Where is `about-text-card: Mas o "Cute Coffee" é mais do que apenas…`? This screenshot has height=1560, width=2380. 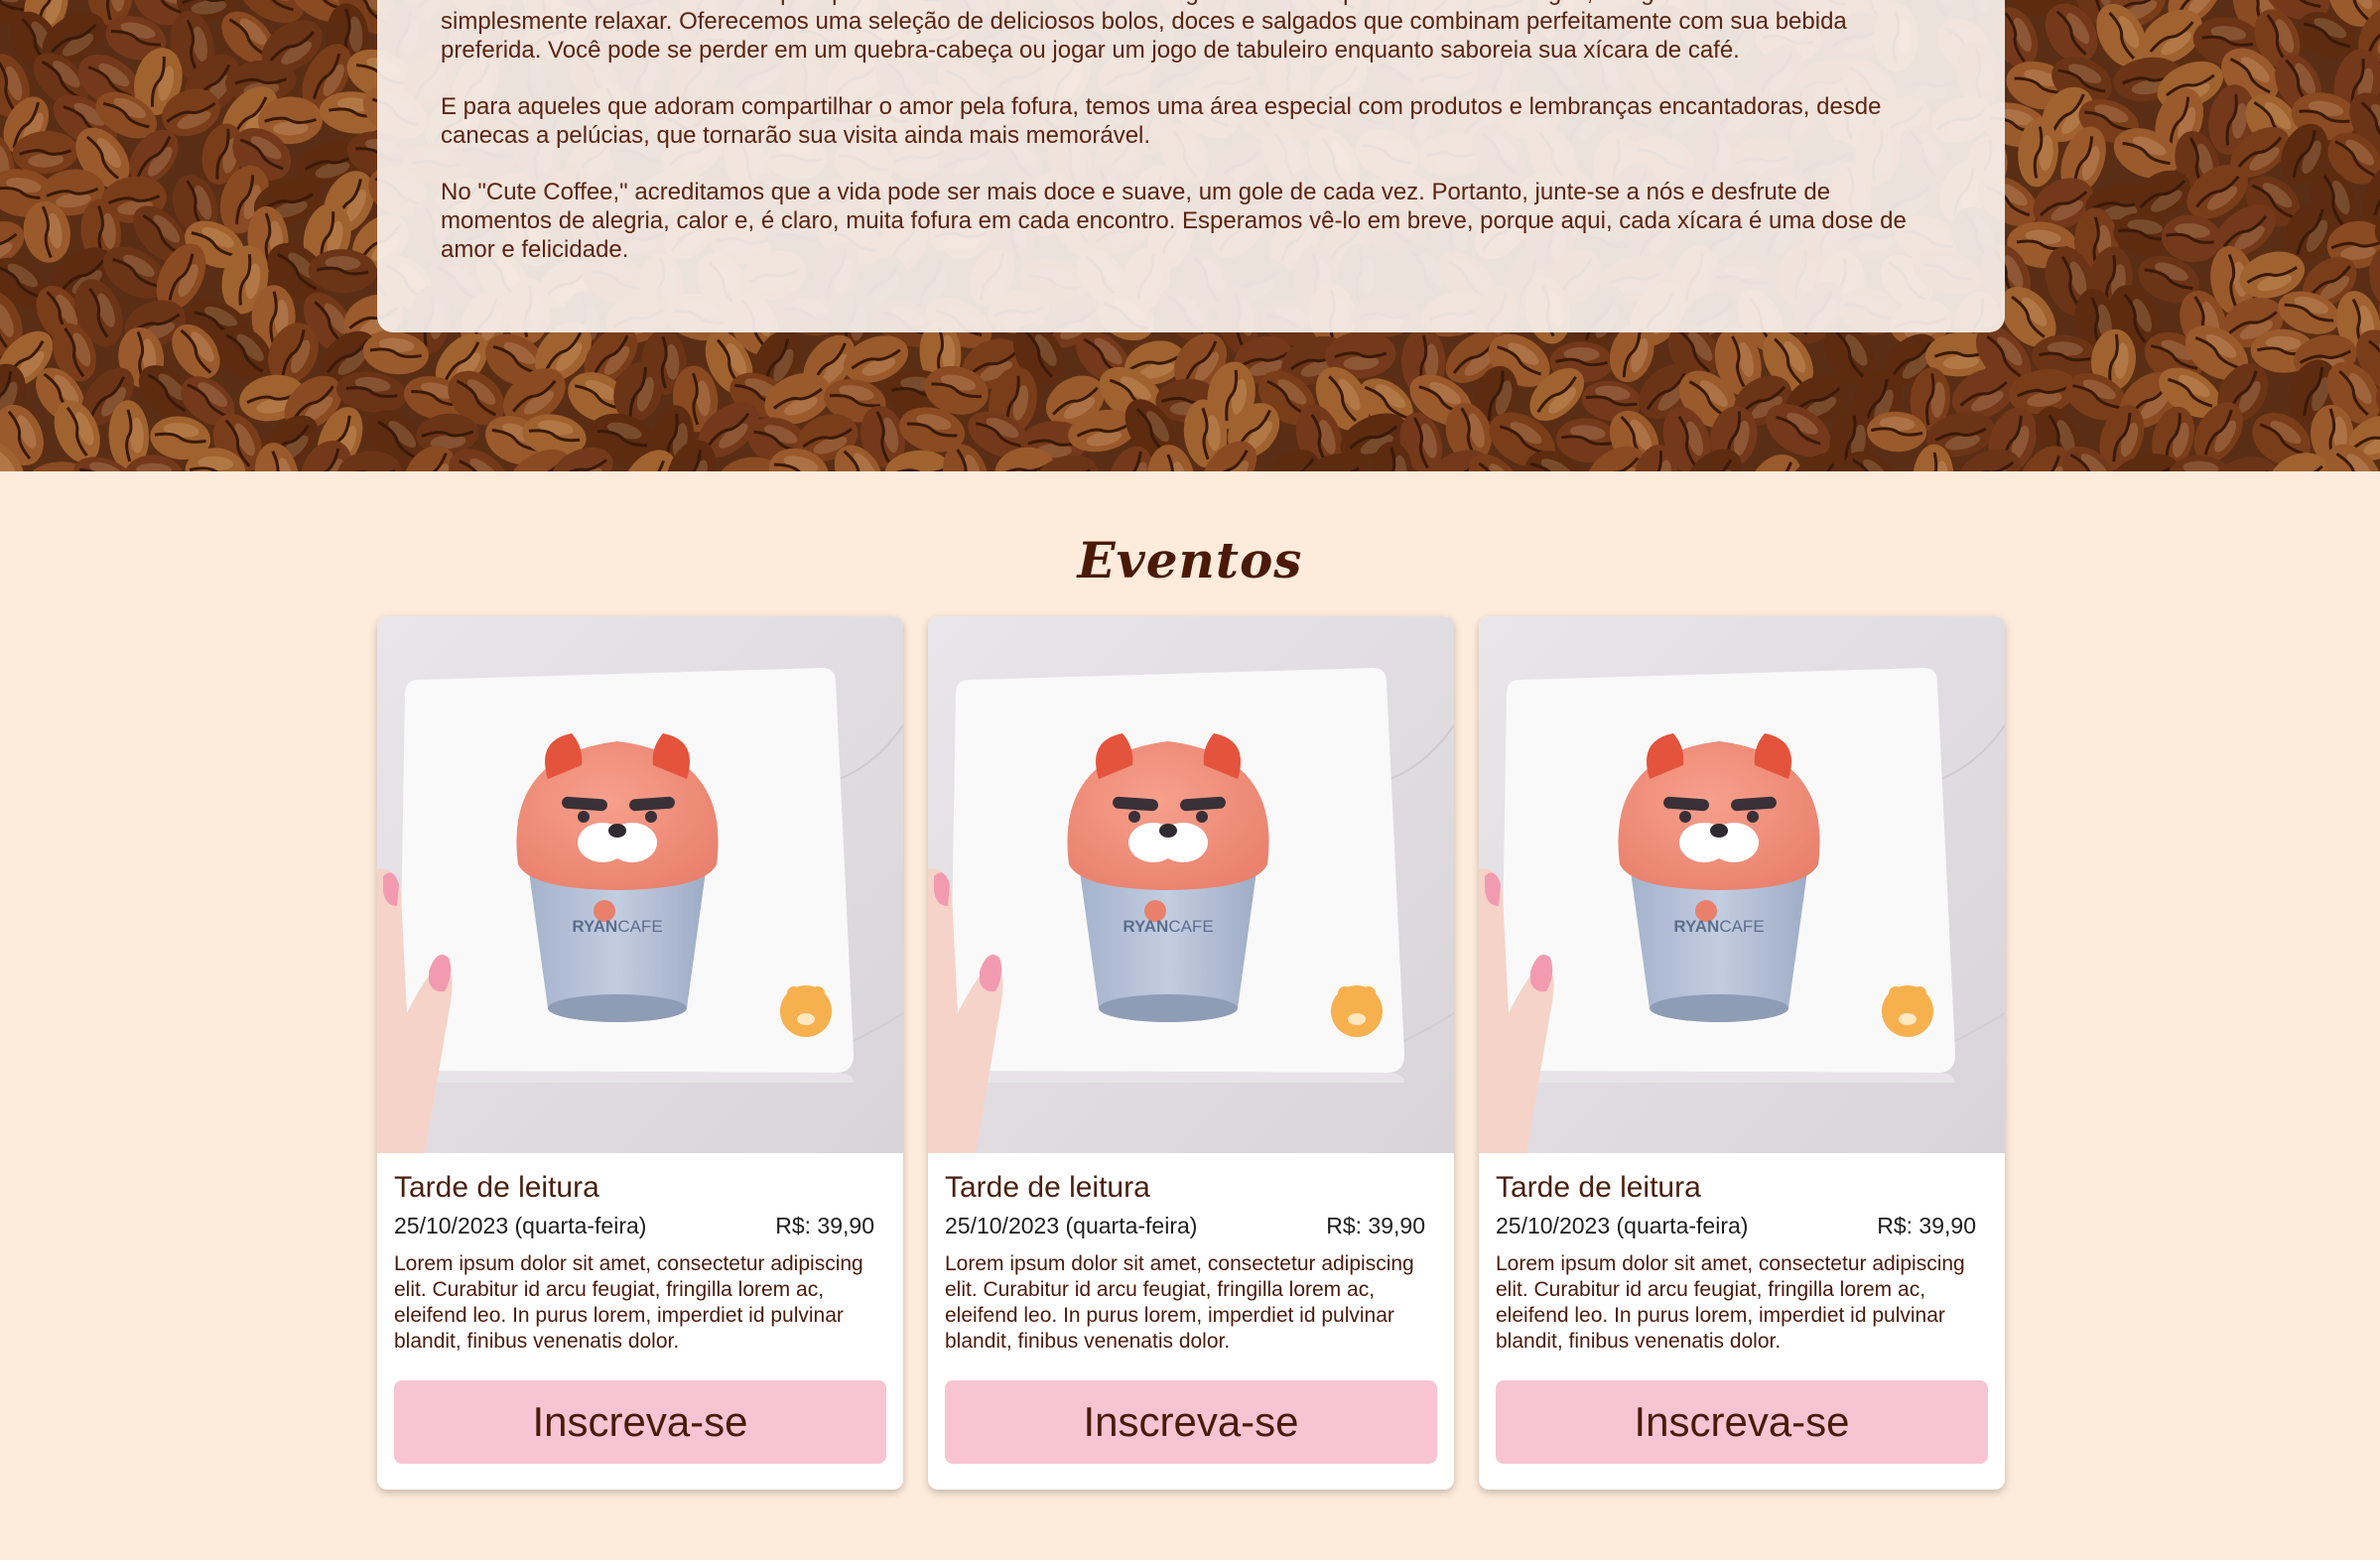
about-text-card: Mas o "Cute Coffee" é mais do que apenas… is located at coordinates (1191, 166).